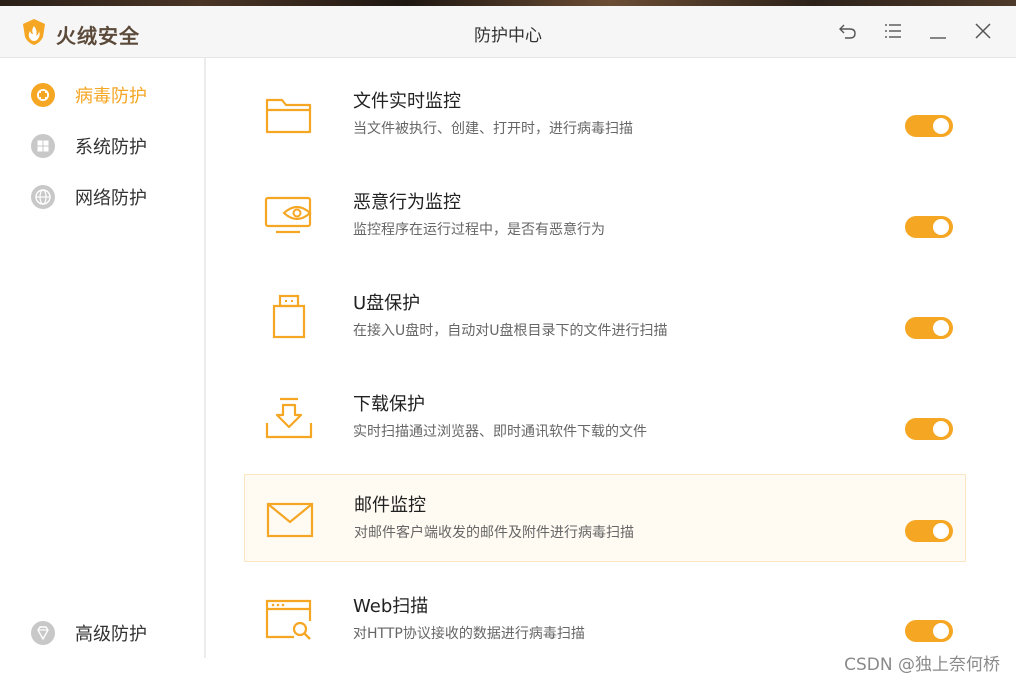  I want to click on feature-desc: 对HTTP协议接收的数据进行病毒扫描, so click(469, 634).